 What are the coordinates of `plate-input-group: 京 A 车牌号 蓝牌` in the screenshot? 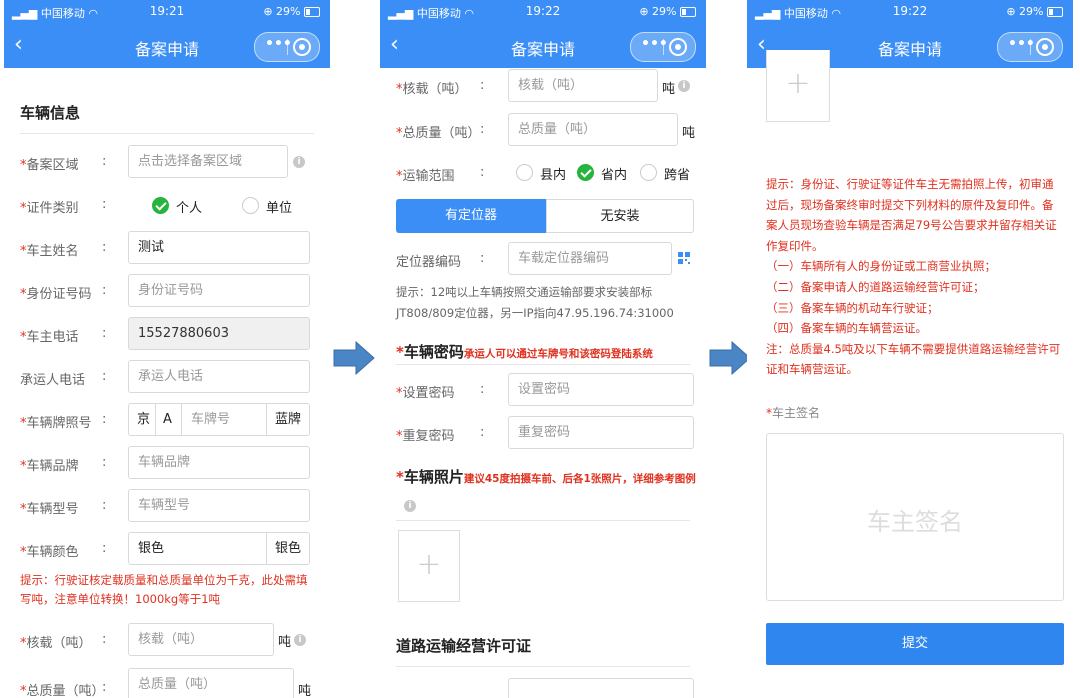 It's located at (219, 419).